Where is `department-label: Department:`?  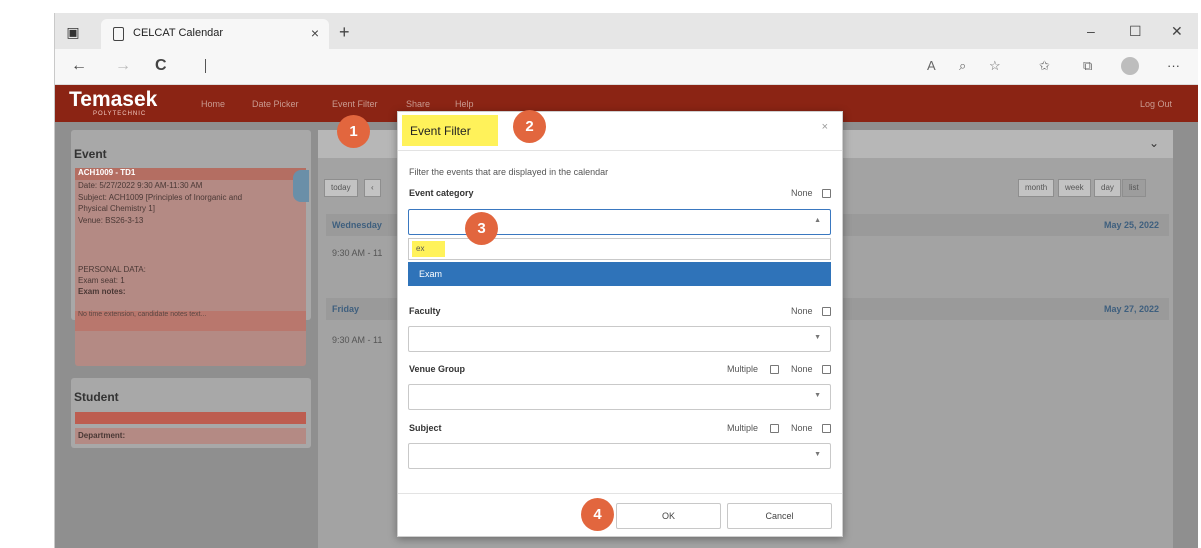 department-label: Department: is located at coordinates (190, 436).